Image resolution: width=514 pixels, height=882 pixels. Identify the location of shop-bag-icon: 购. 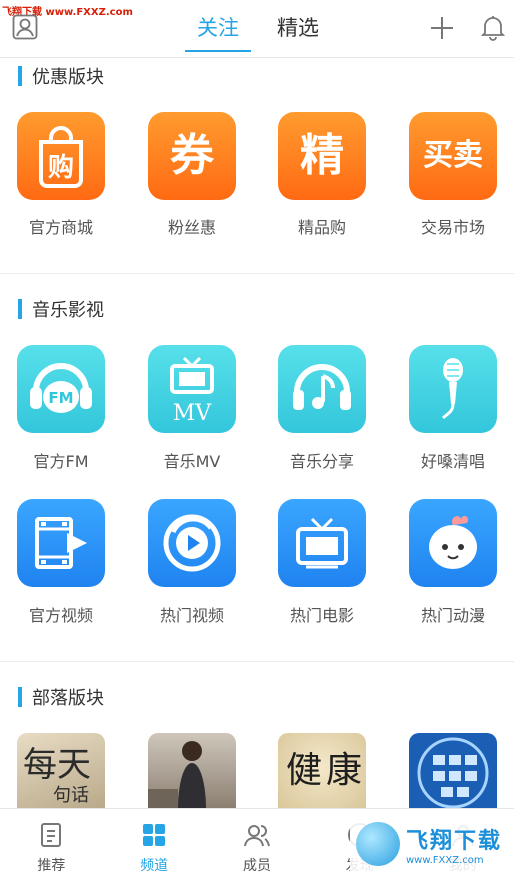
(61, 156).